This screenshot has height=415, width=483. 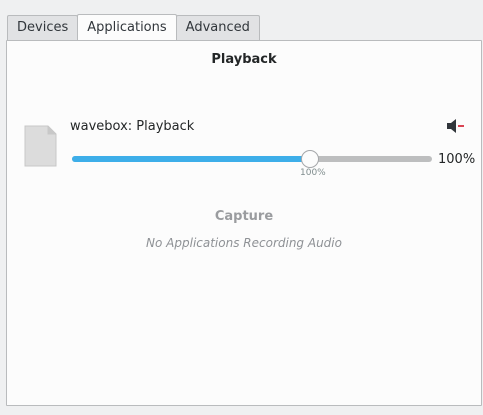 What do you see at coordinates (40, 146) in the screenshot?
I see `document-icon` at bounding box center [40, 146].